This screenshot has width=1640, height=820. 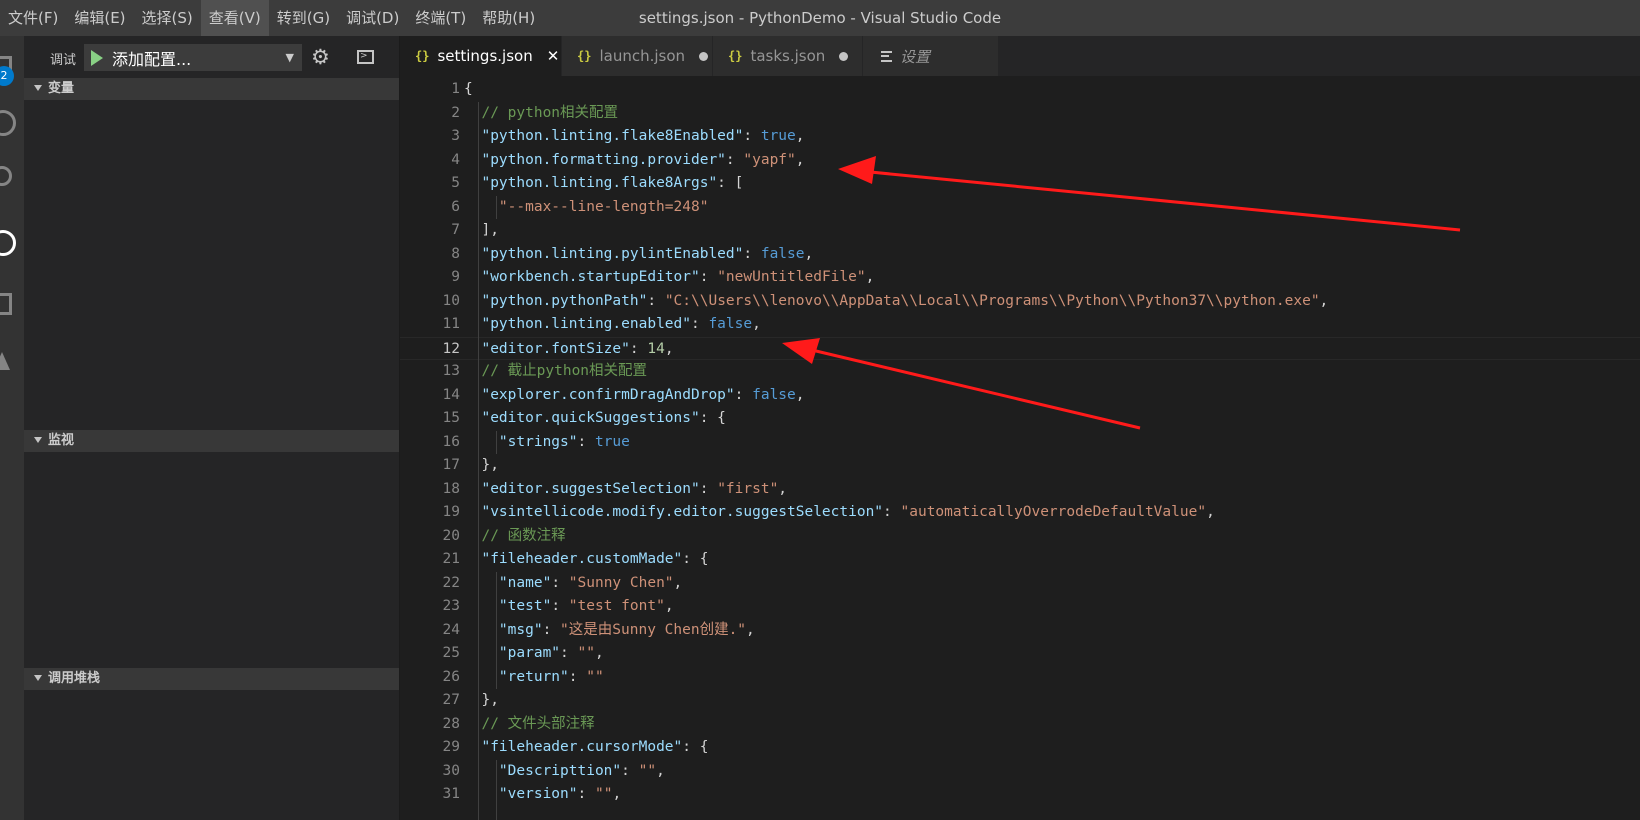 What do you see at coordinates (99, 18) in the screenshot?
I see `menu-item: 编辑(E)` at bounding box center [99, 18].